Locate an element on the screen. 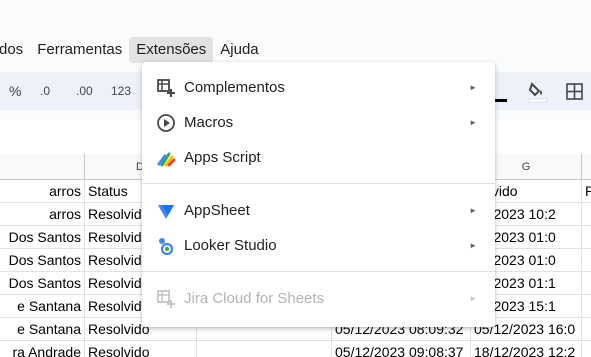 This screenshot has width=591, height=357. column-header-c is located at coordinates (42, 167).